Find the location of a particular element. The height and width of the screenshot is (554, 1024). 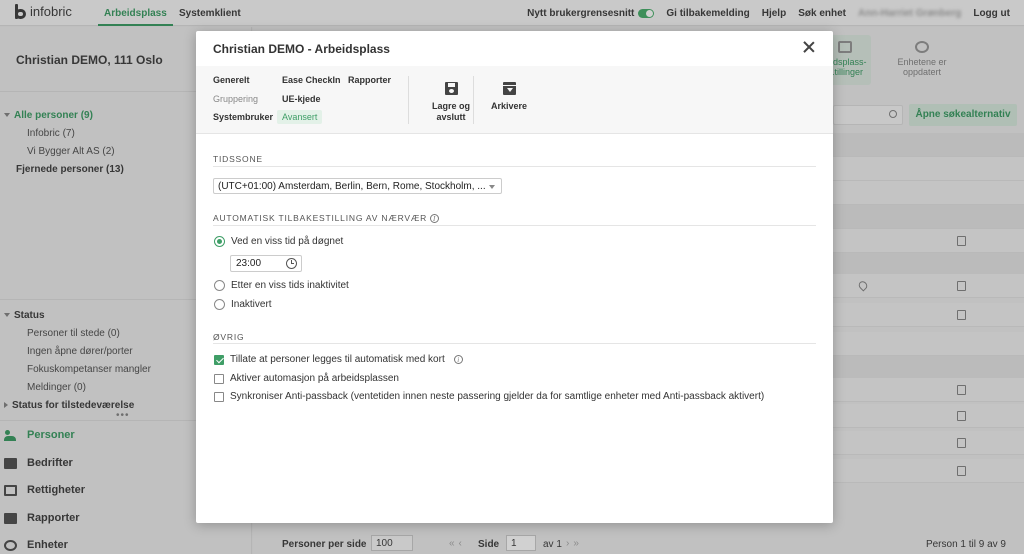

radio-specific-time: Ved en viss tid på døgnet is located at coordinates (278, 241).